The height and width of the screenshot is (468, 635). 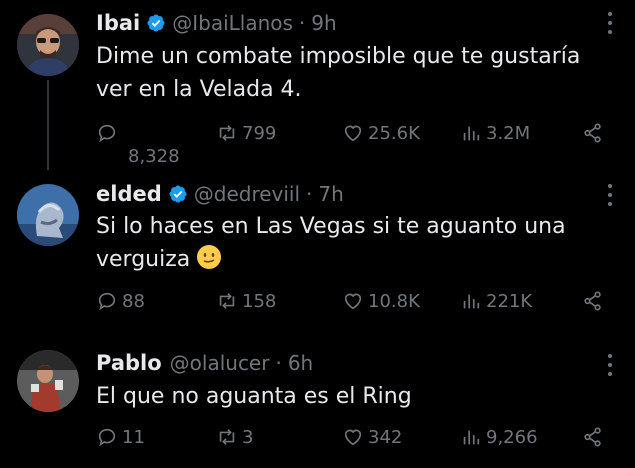 I want to click on timestamp: 7h, so click(x=330, y=194).